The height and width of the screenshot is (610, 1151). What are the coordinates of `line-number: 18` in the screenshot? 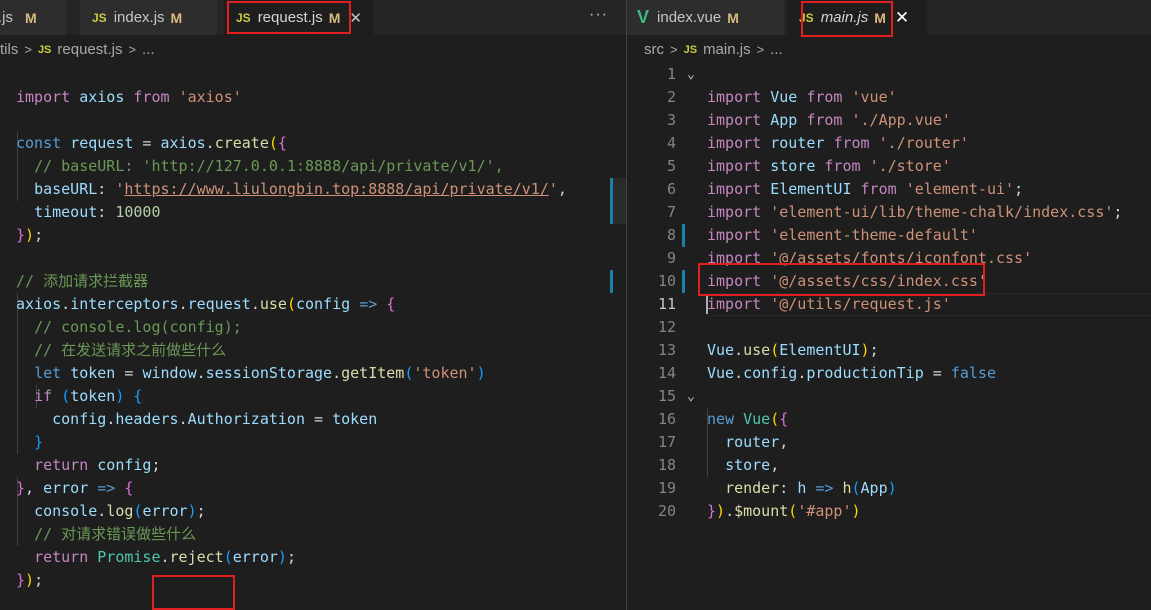 It's located at (666, 465).